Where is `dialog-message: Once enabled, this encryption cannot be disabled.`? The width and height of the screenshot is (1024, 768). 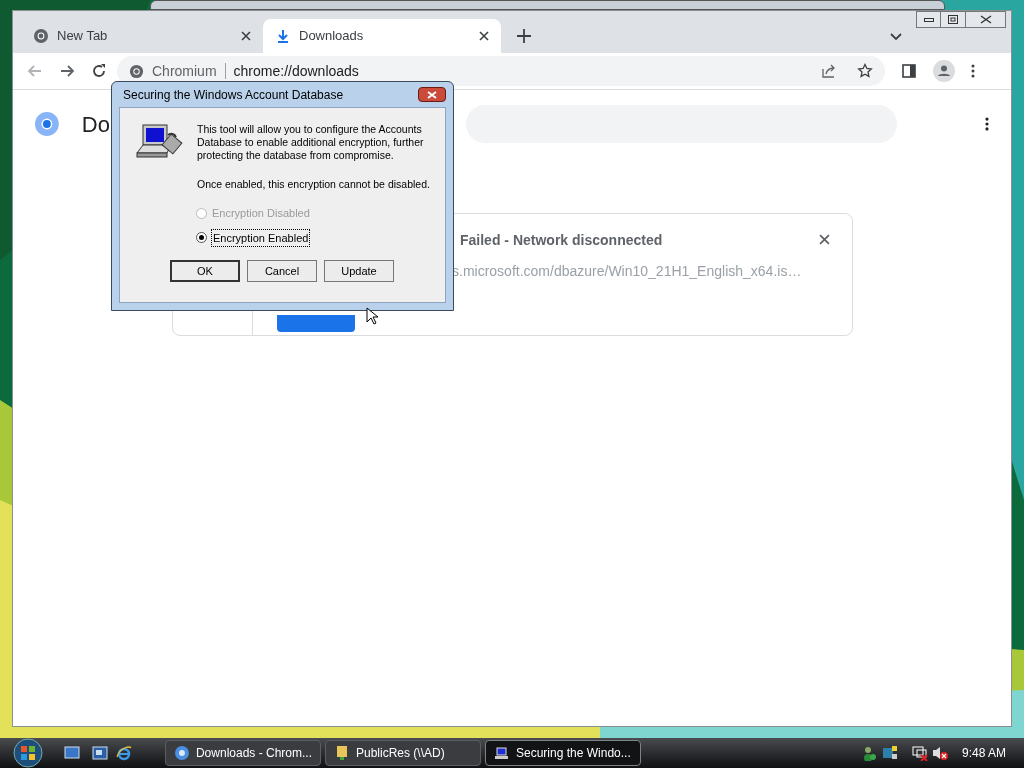 dialog-message: Once enabled, this encryption cannot be disabled. is located at coordinates (314, 184).